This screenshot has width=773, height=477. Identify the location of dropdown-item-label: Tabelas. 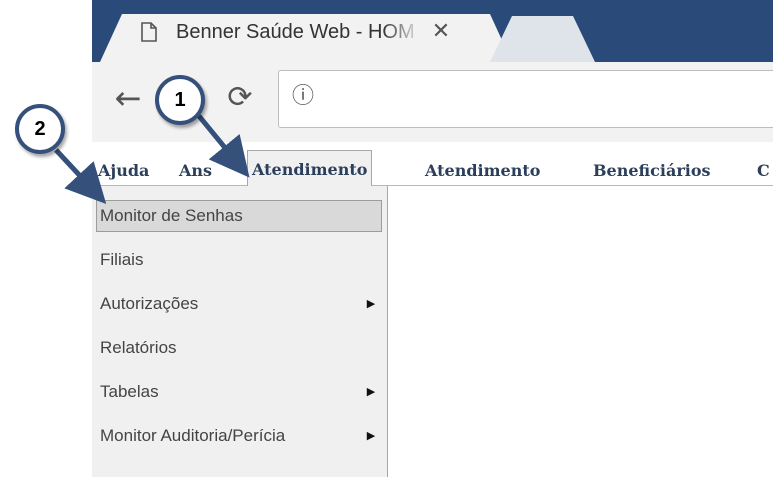
(129, 391).